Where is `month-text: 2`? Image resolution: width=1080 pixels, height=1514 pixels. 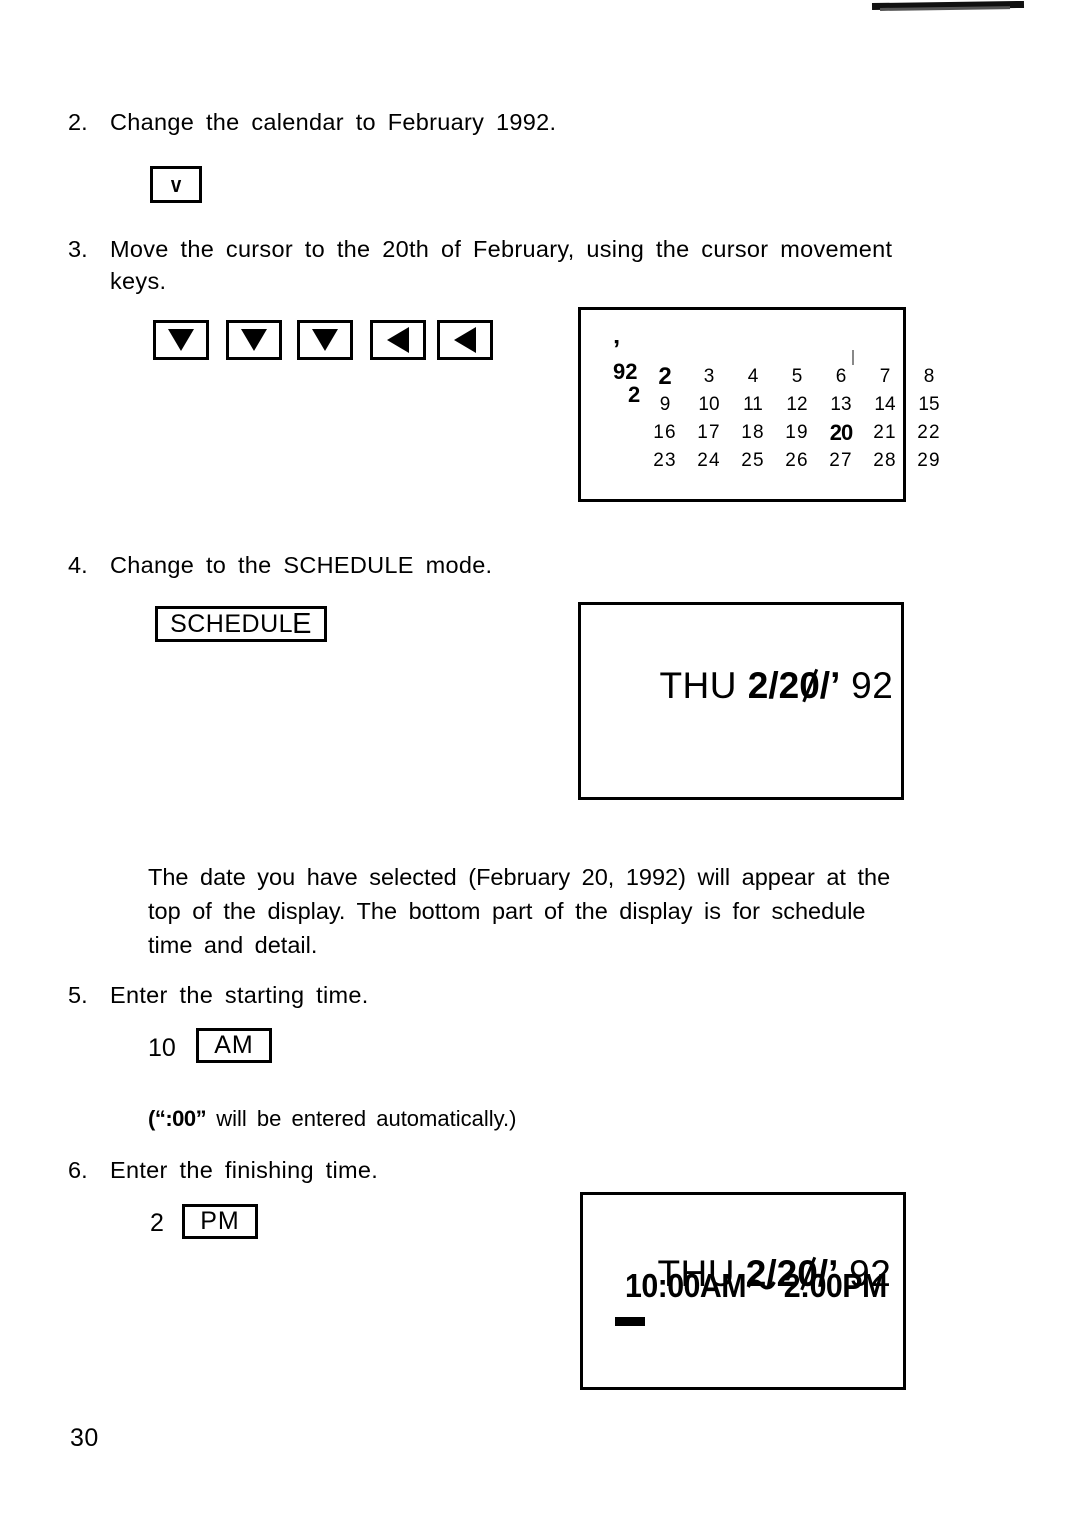 month-text: 2 is located at coordinates (758, 685).